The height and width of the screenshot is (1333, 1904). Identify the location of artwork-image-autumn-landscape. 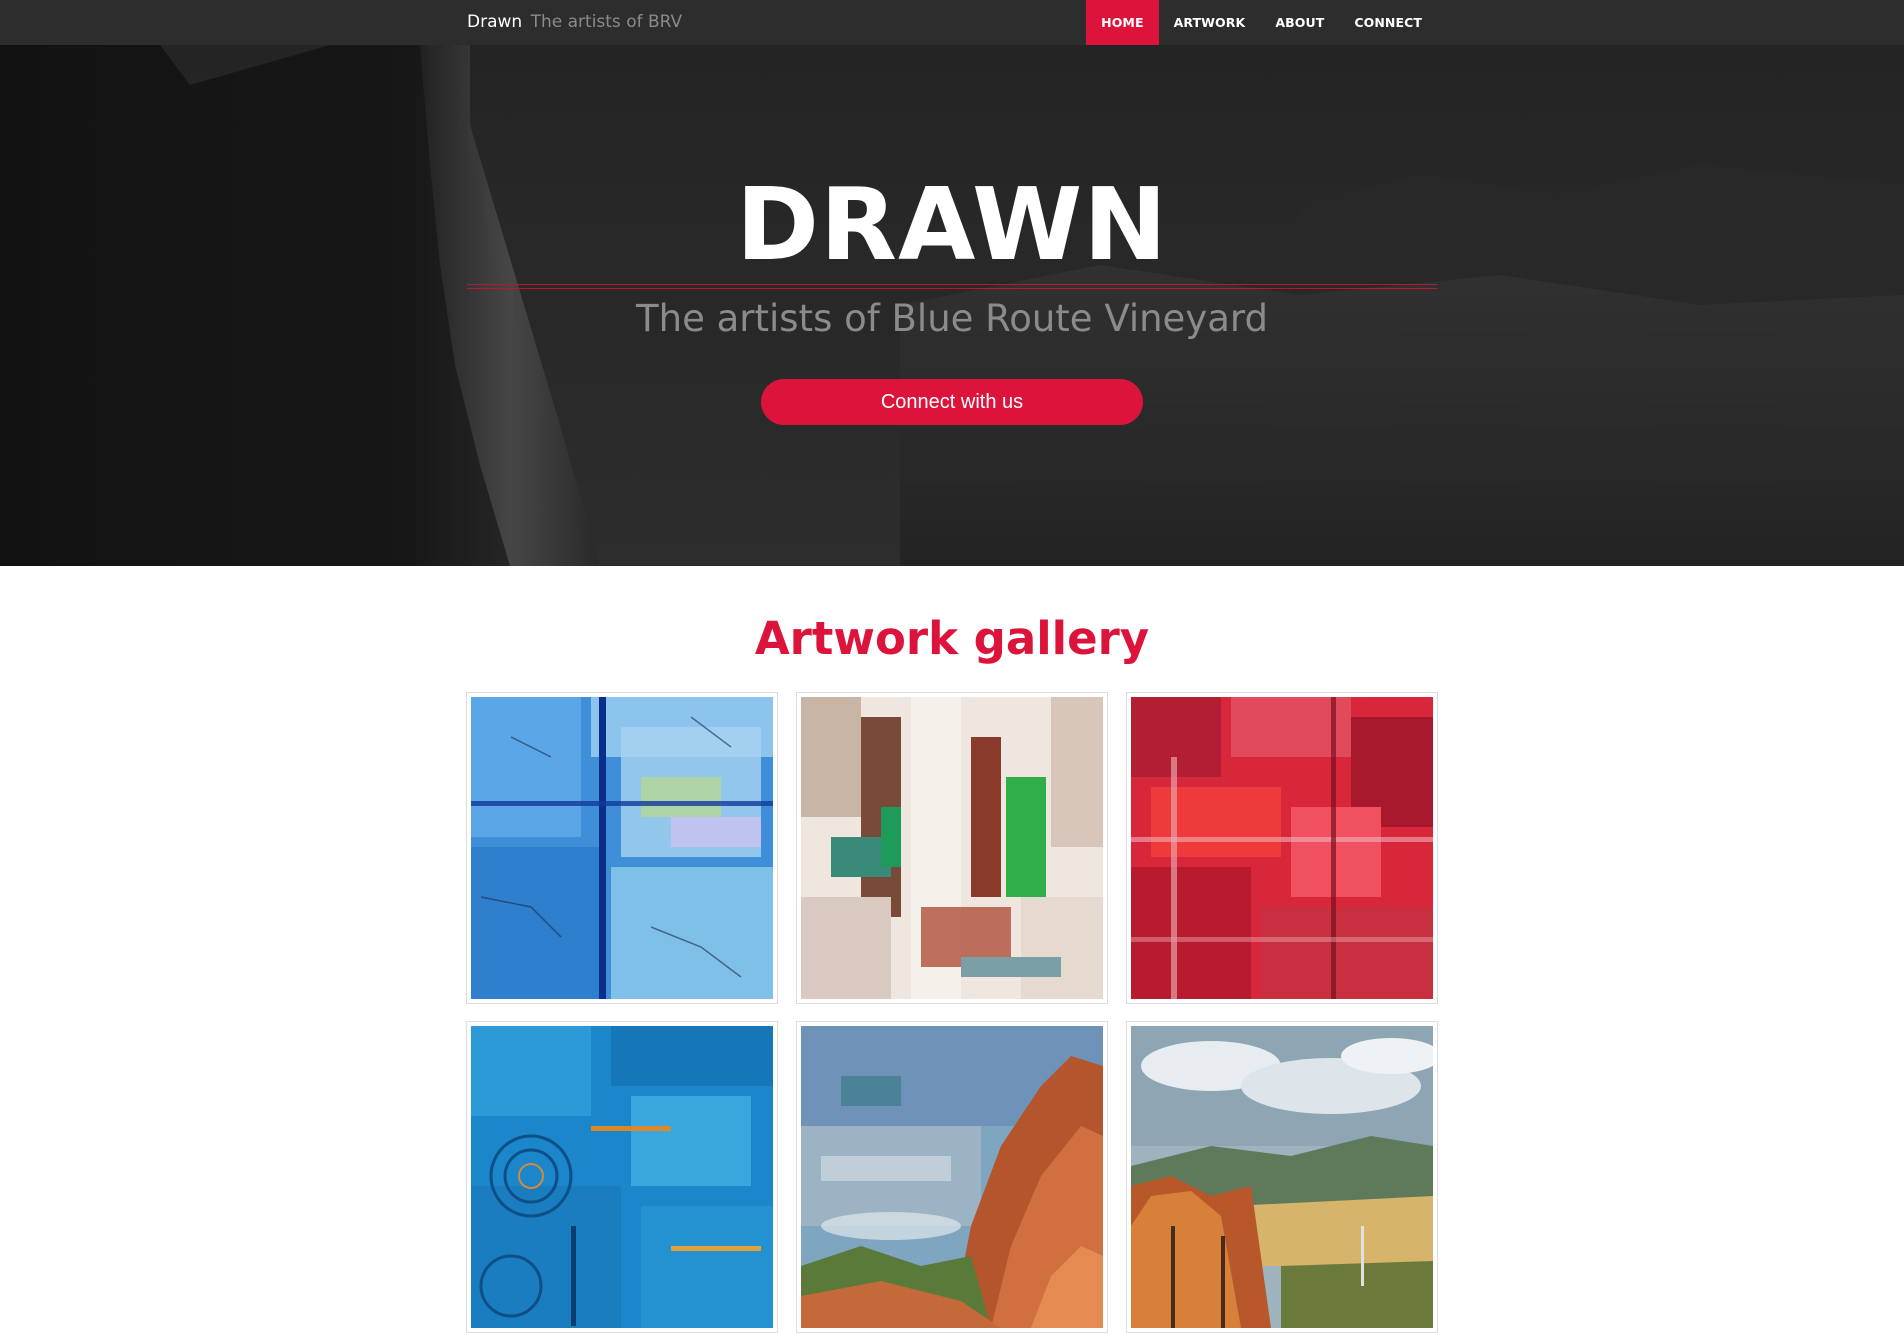
(1282, 1177).